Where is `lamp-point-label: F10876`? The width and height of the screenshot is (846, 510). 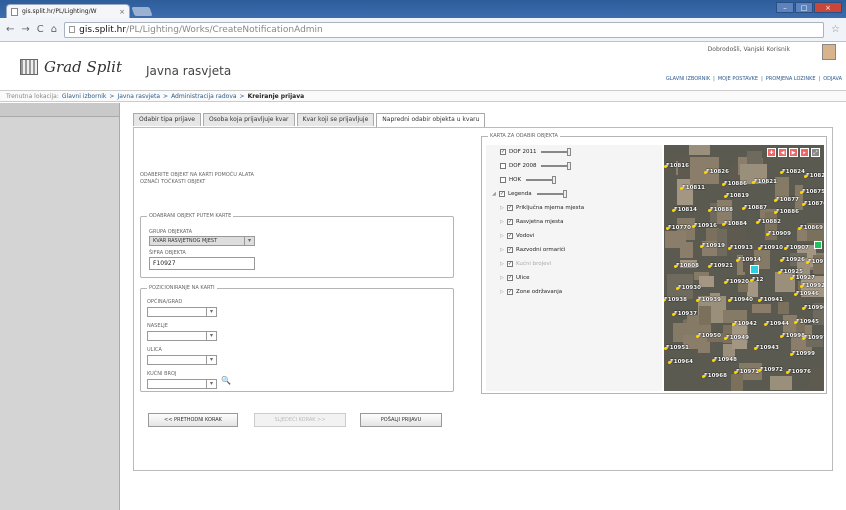 lamp-point-label: F10876 is located at coordinates (814, 204).